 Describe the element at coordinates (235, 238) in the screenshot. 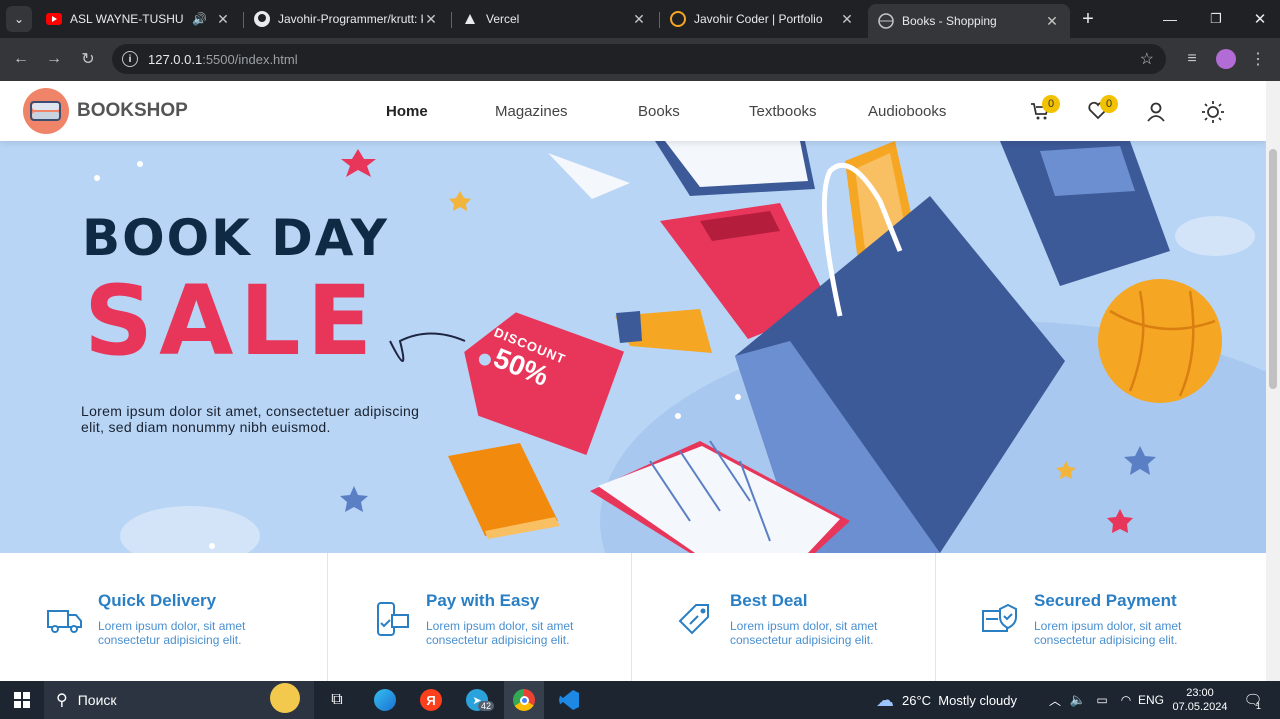

I see `hero-title-line1: BOOK DAY` at that location.